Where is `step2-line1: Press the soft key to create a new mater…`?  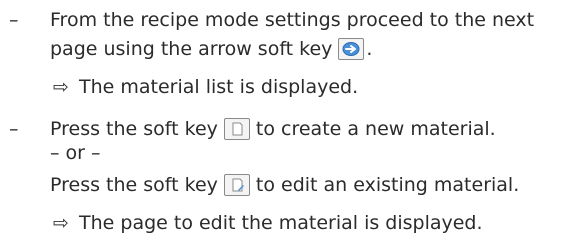
step2-line1: Press the soft key to create a new mater… is located at coordinates (273, 129).